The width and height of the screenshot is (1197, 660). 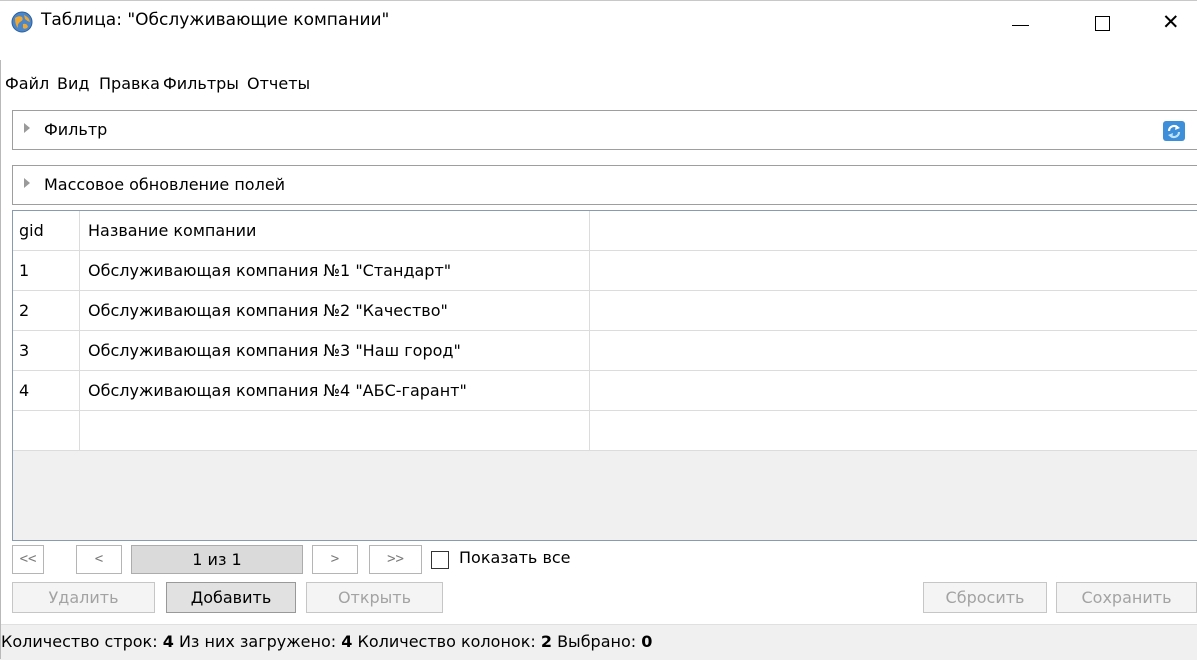 I want to click on table-row: 2 Обслуживающая компания №2 "Качество", so click(x=605, y=311).